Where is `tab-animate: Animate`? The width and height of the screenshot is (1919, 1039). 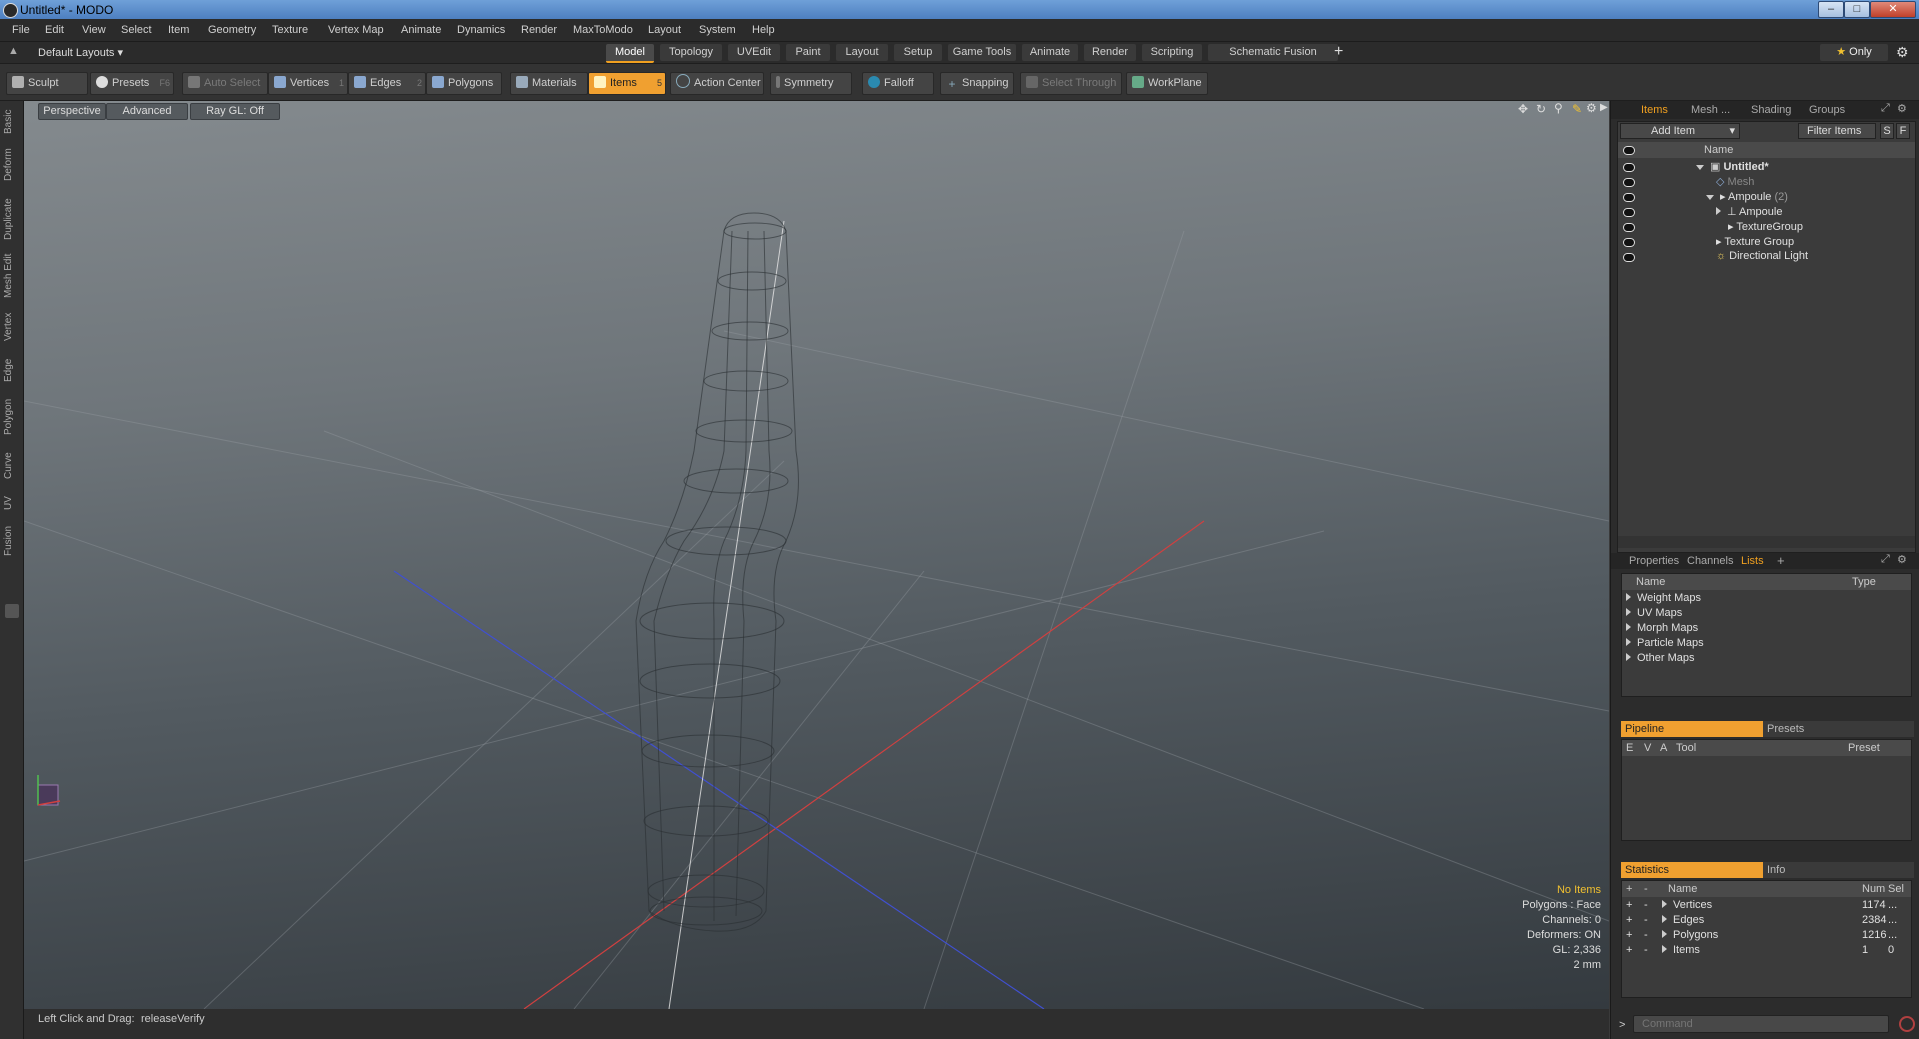 tab-animate: Animate is located at coordinates (1050, 52).